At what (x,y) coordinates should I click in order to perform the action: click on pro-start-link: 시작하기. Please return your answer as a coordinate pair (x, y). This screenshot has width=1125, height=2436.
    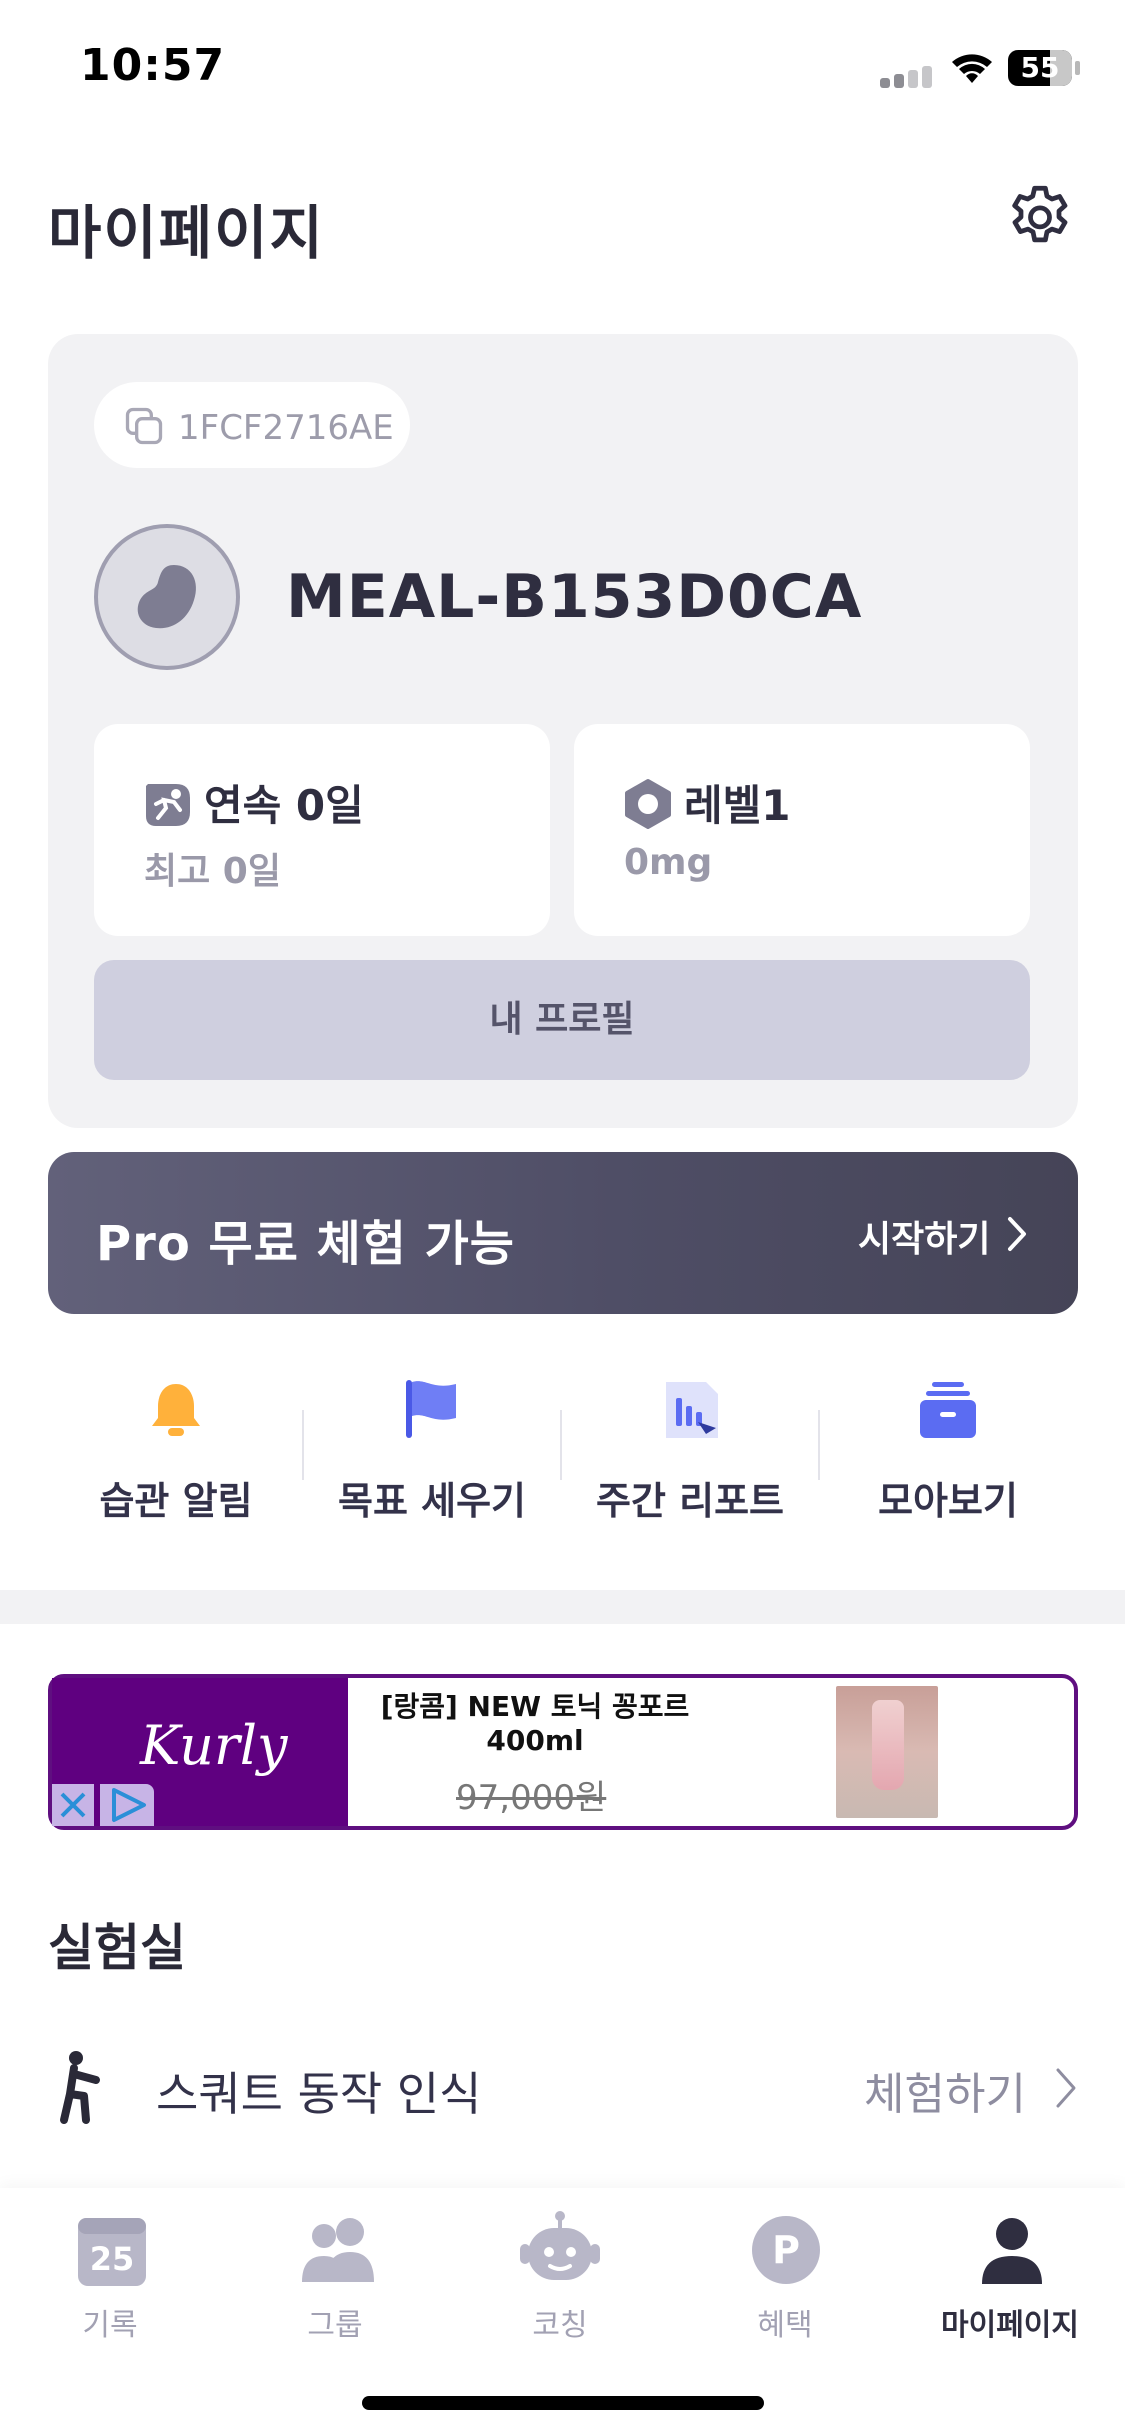
    Looking at the image, I should click on (924, 1236).